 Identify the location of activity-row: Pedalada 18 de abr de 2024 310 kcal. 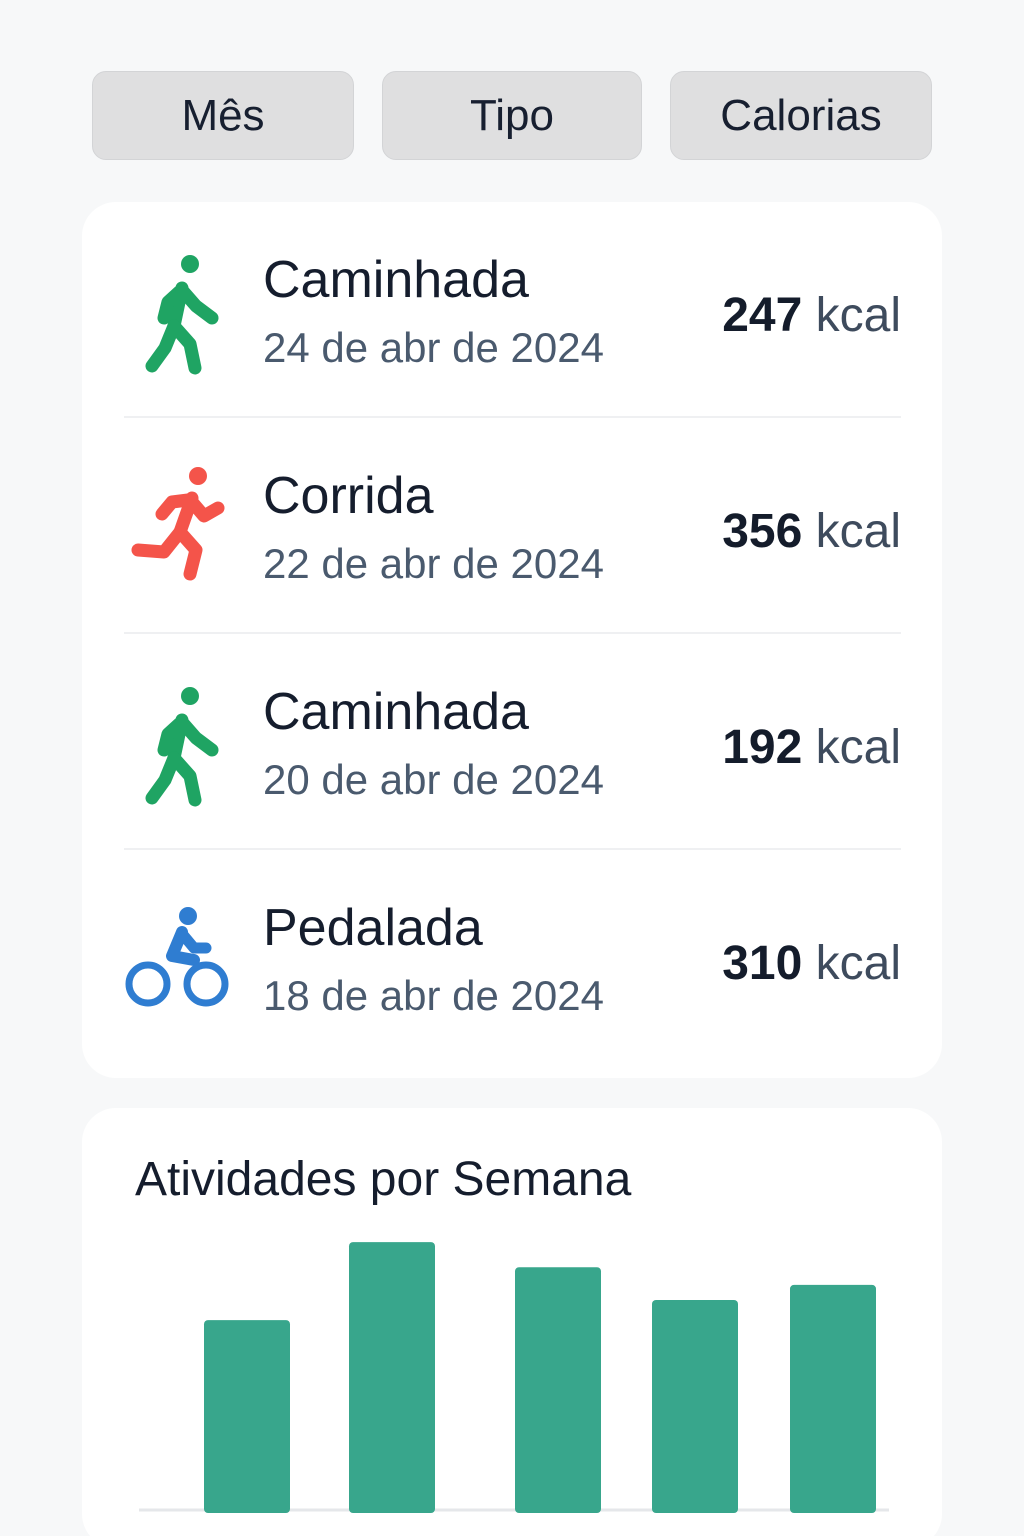
(512, 958).